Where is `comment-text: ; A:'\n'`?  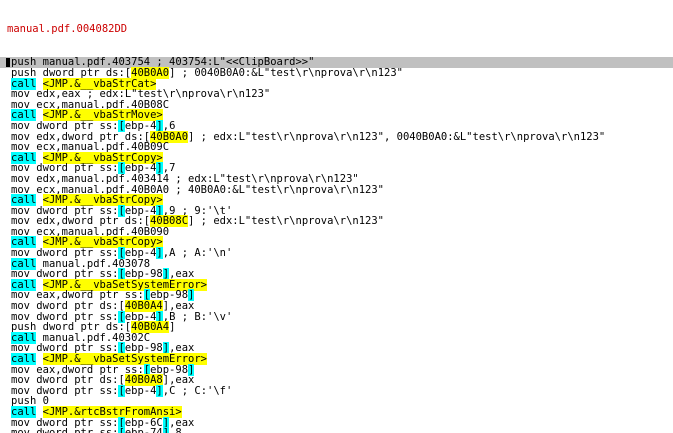
comment-text: ; A:'\n' is located at coordinates (204, 253).